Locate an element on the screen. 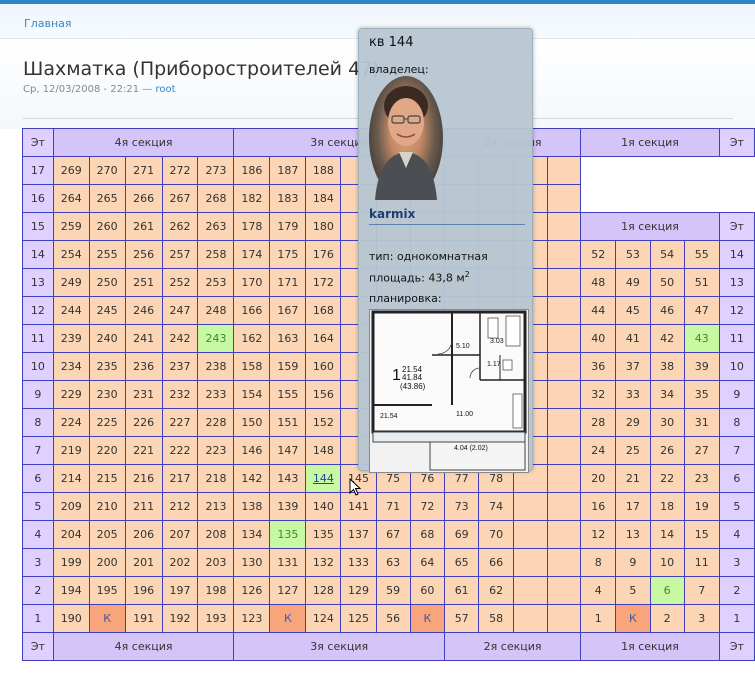  apartment-cell: 268 is located at coordinates (216, 198).